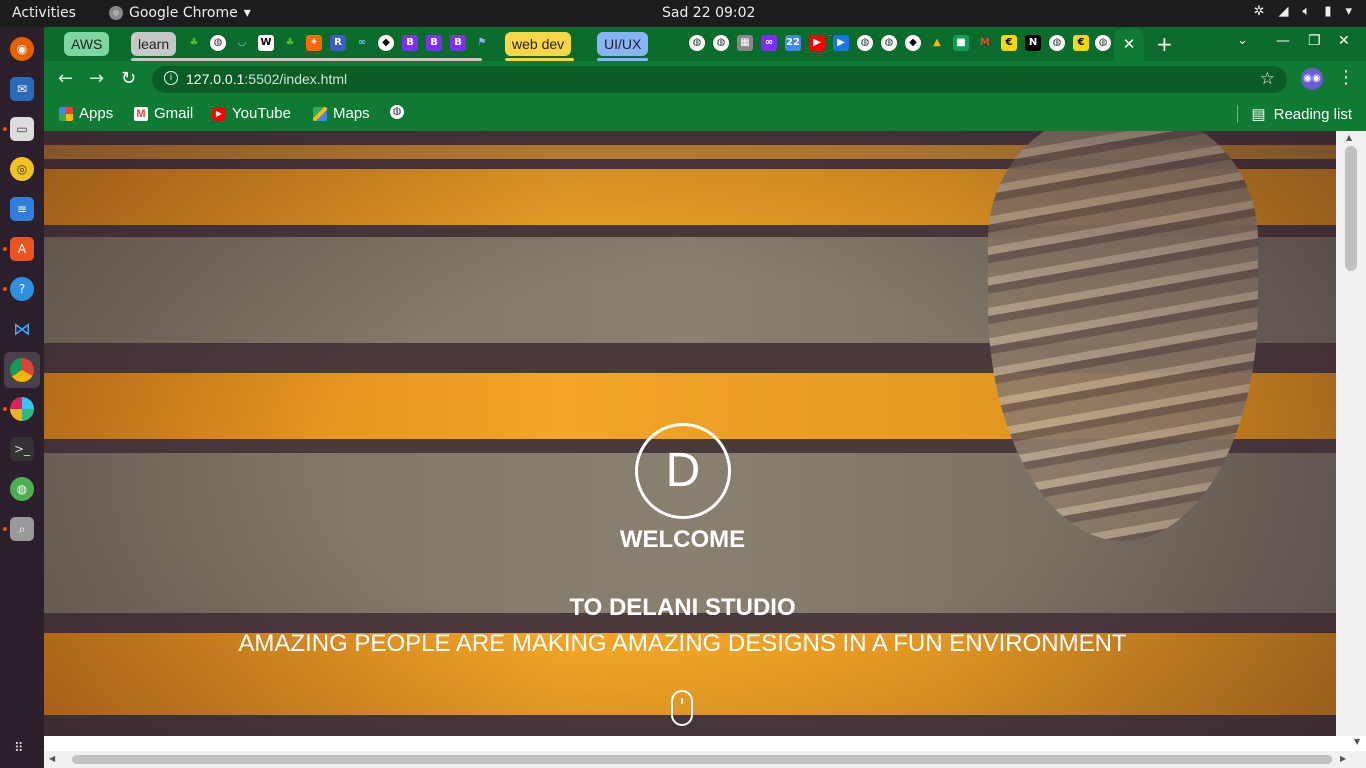 This screenshot has width=1366, height=768. What do you see at coordinates (52, 758) in the screenshot?
I see `scroll-left-icon: ◀` at bounding box center [52, 758].